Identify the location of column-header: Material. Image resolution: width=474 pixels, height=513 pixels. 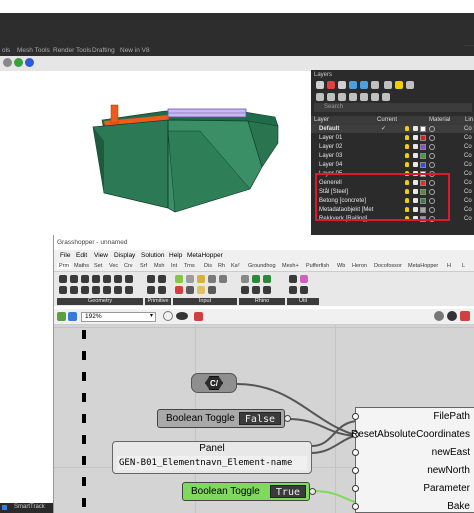
(439, 120).